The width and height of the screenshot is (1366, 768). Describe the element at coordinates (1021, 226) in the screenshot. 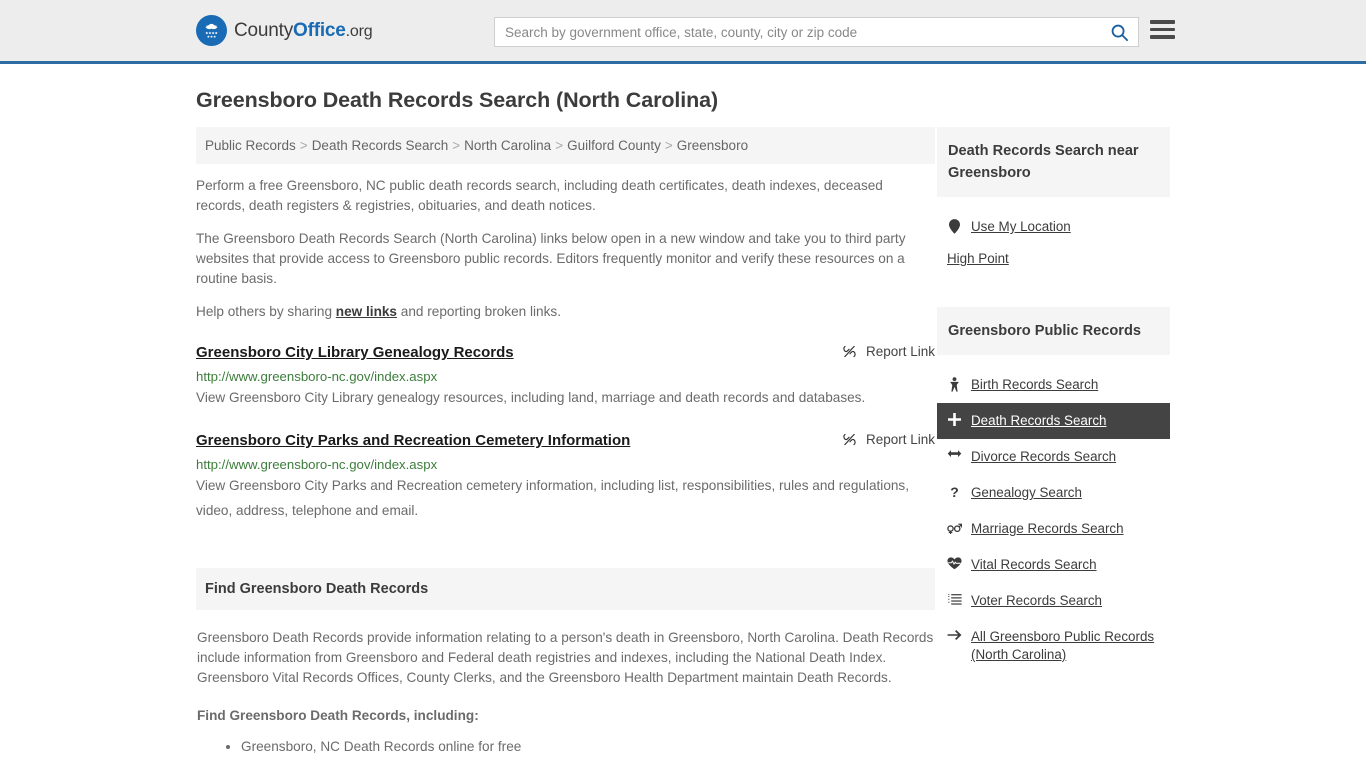

I see `use-my-location-label: Use My Location` at that location.